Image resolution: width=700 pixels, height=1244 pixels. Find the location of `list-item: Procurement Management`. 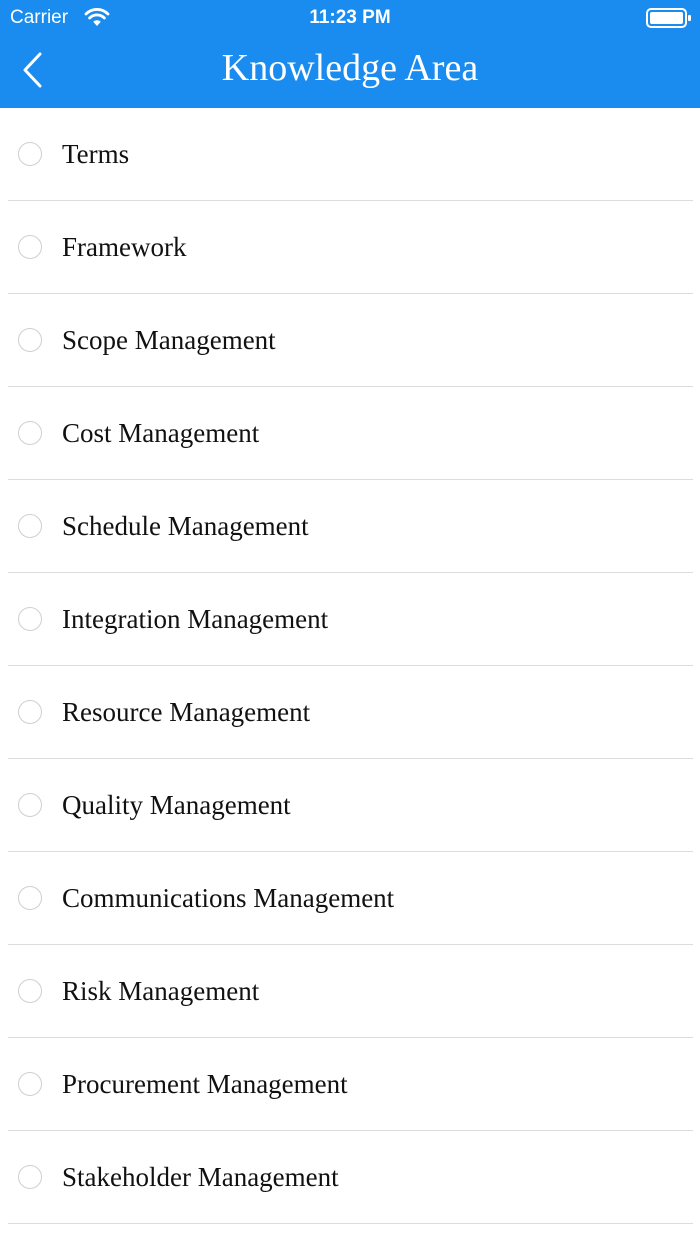

list-item: Procurement Management is located at coordinates (350, 1084).